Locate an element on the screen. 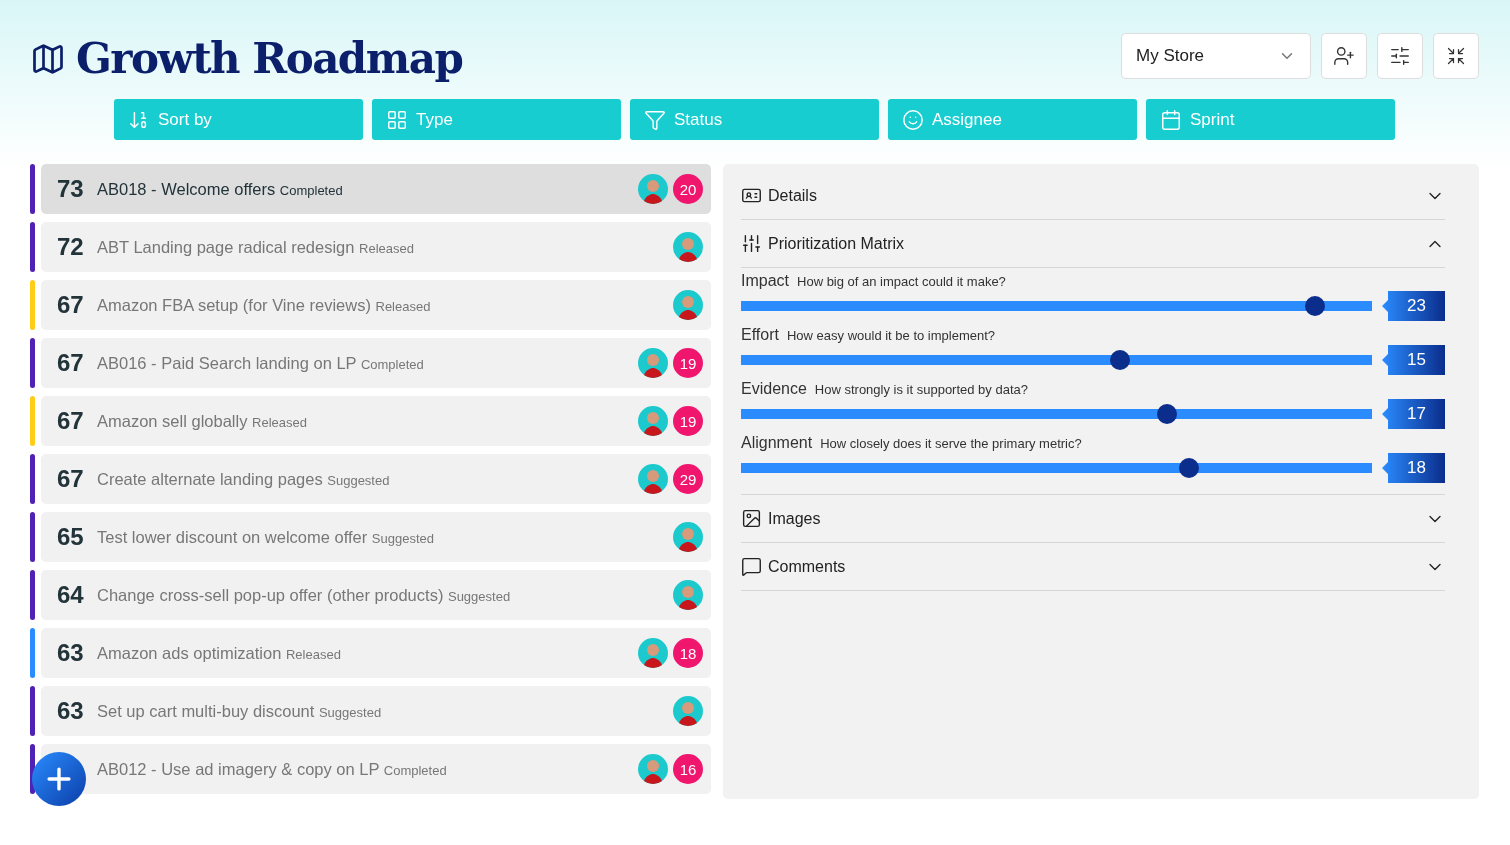 Image resolution: width=1510 pixels, height=845 pixels. section-header: Prioritization Matrix is located at coordinates (1093, 244).